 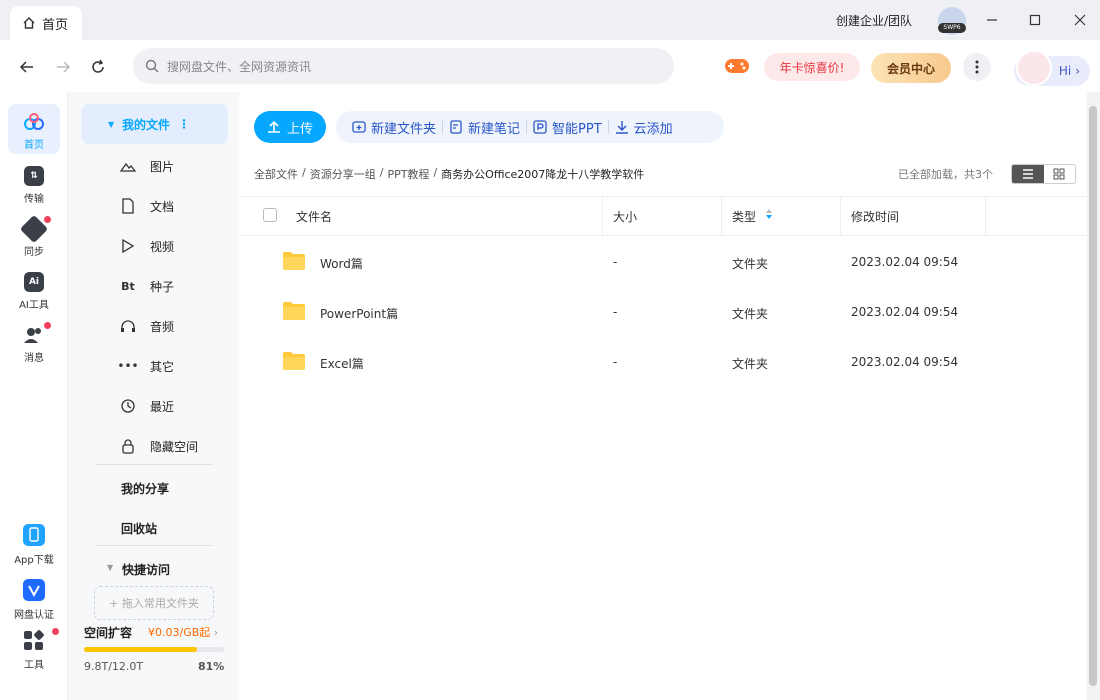 What do you see at coordinates (146, 124) in the screenshot?
I see `my-files-label: 我的文件` at bounding box center [146, 124].